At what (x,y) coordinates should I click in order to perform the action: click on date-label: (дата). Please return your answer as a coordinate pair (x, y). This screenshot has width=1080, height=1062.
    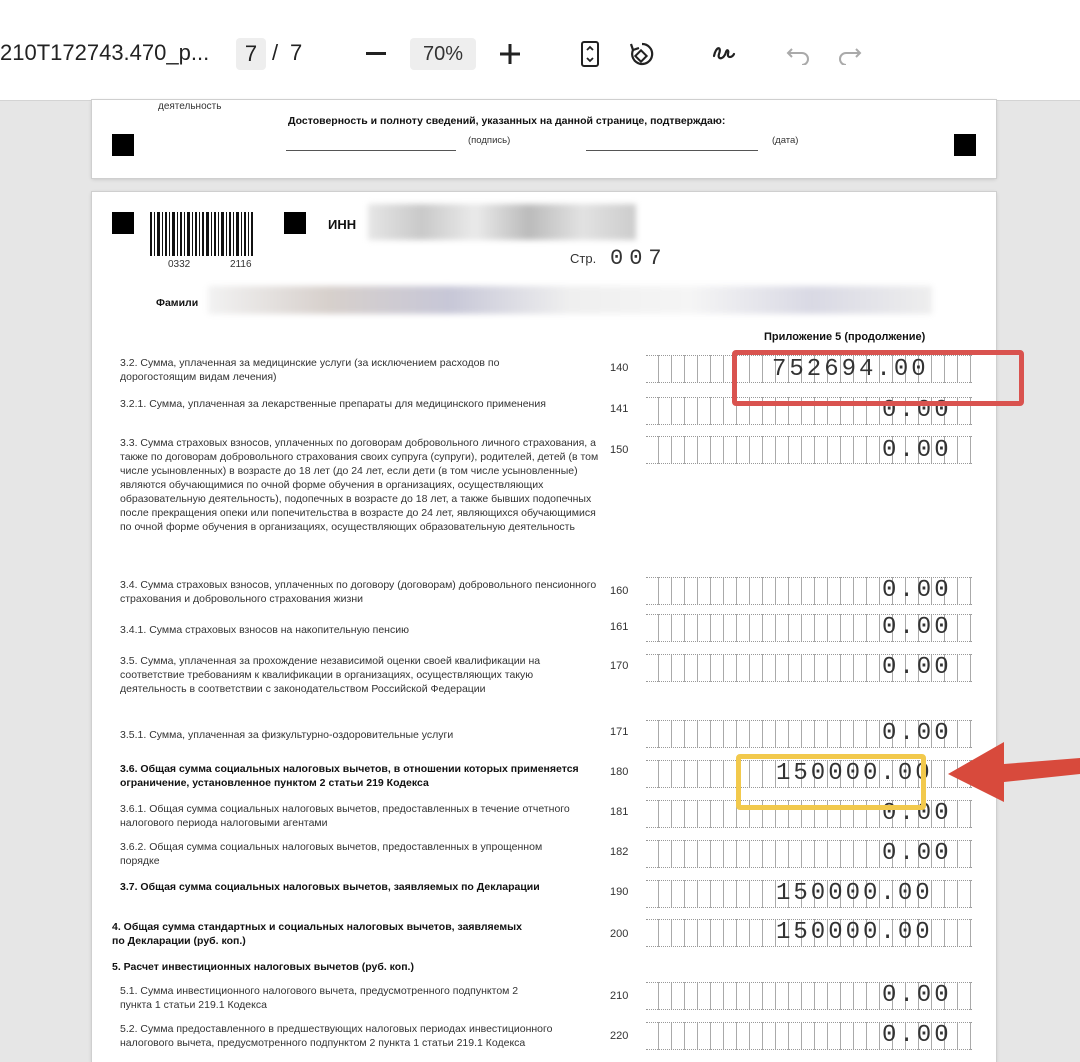
    Looking at the image, I should click on (785, 140).